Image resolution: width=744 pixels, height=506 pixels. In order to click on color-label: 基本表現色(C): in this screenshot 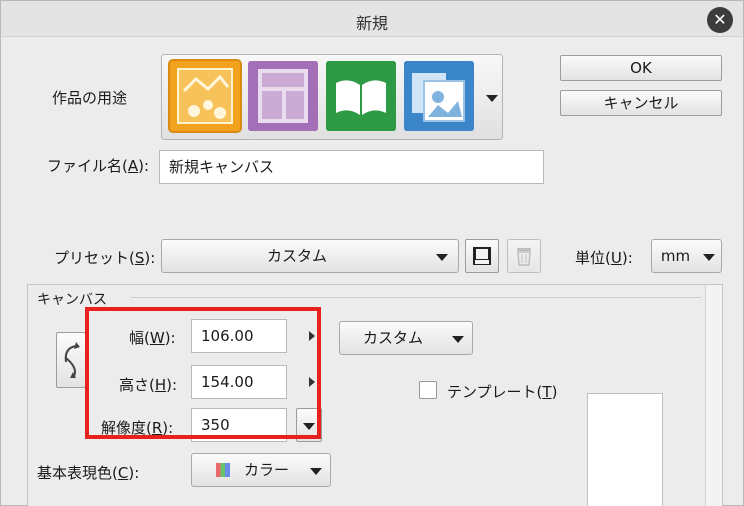, I will do `click(88, 473)`.